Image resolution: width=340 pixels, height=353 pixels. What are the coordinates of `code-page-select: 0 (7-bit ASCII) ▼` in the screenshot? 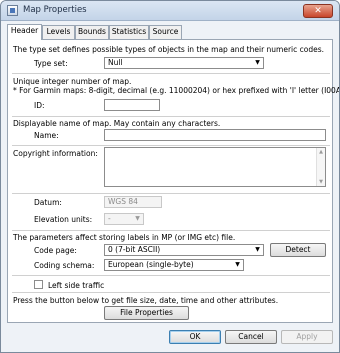 It's located at (184, 250).